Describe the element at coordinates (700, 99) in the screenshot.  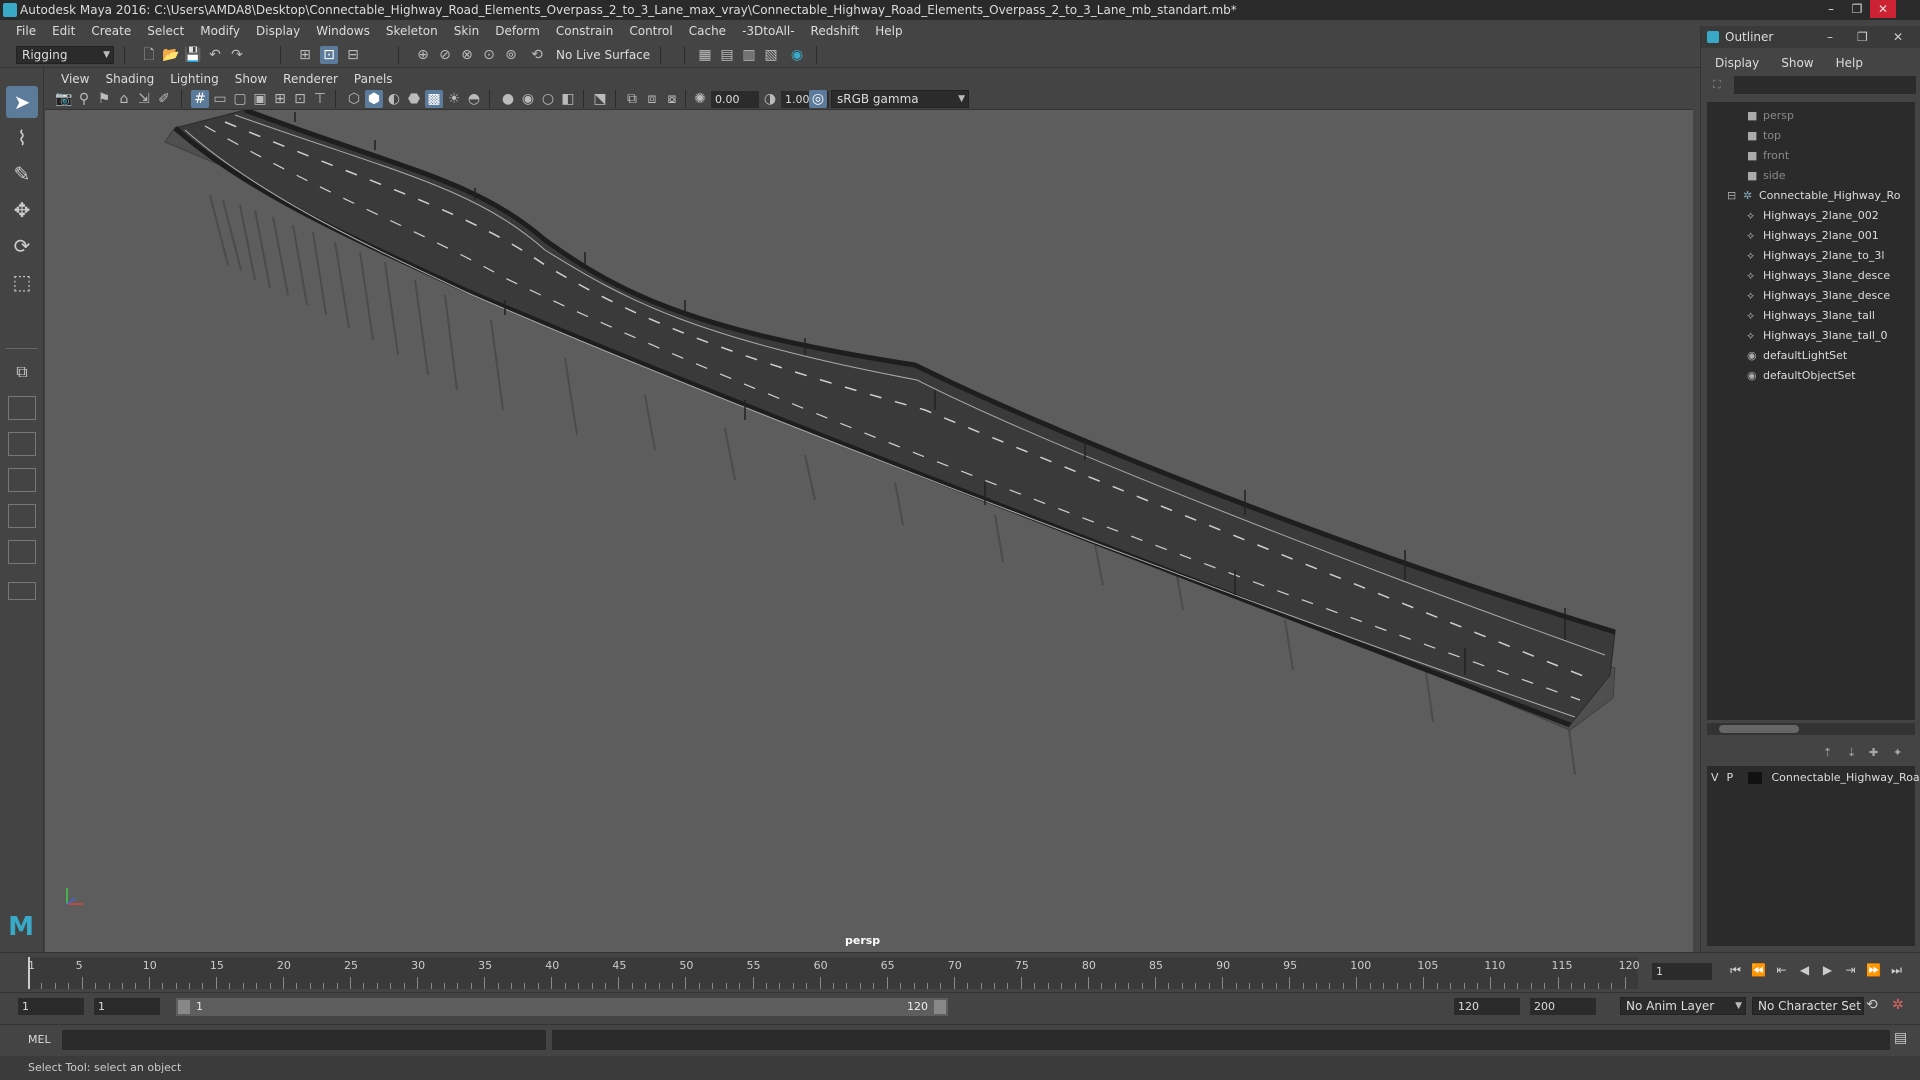
I see `exposure-icon: ✺` at that location.